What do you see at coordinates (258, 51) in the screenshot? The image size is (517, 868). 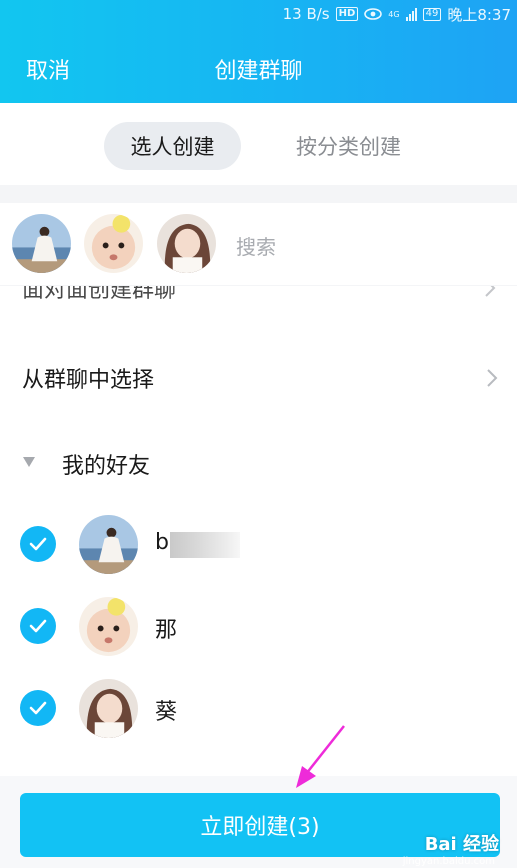 I see `header: 13 B/s HD 4G 49 晚上8:37 取消 创建群聊` at bounding box center [258, 51].